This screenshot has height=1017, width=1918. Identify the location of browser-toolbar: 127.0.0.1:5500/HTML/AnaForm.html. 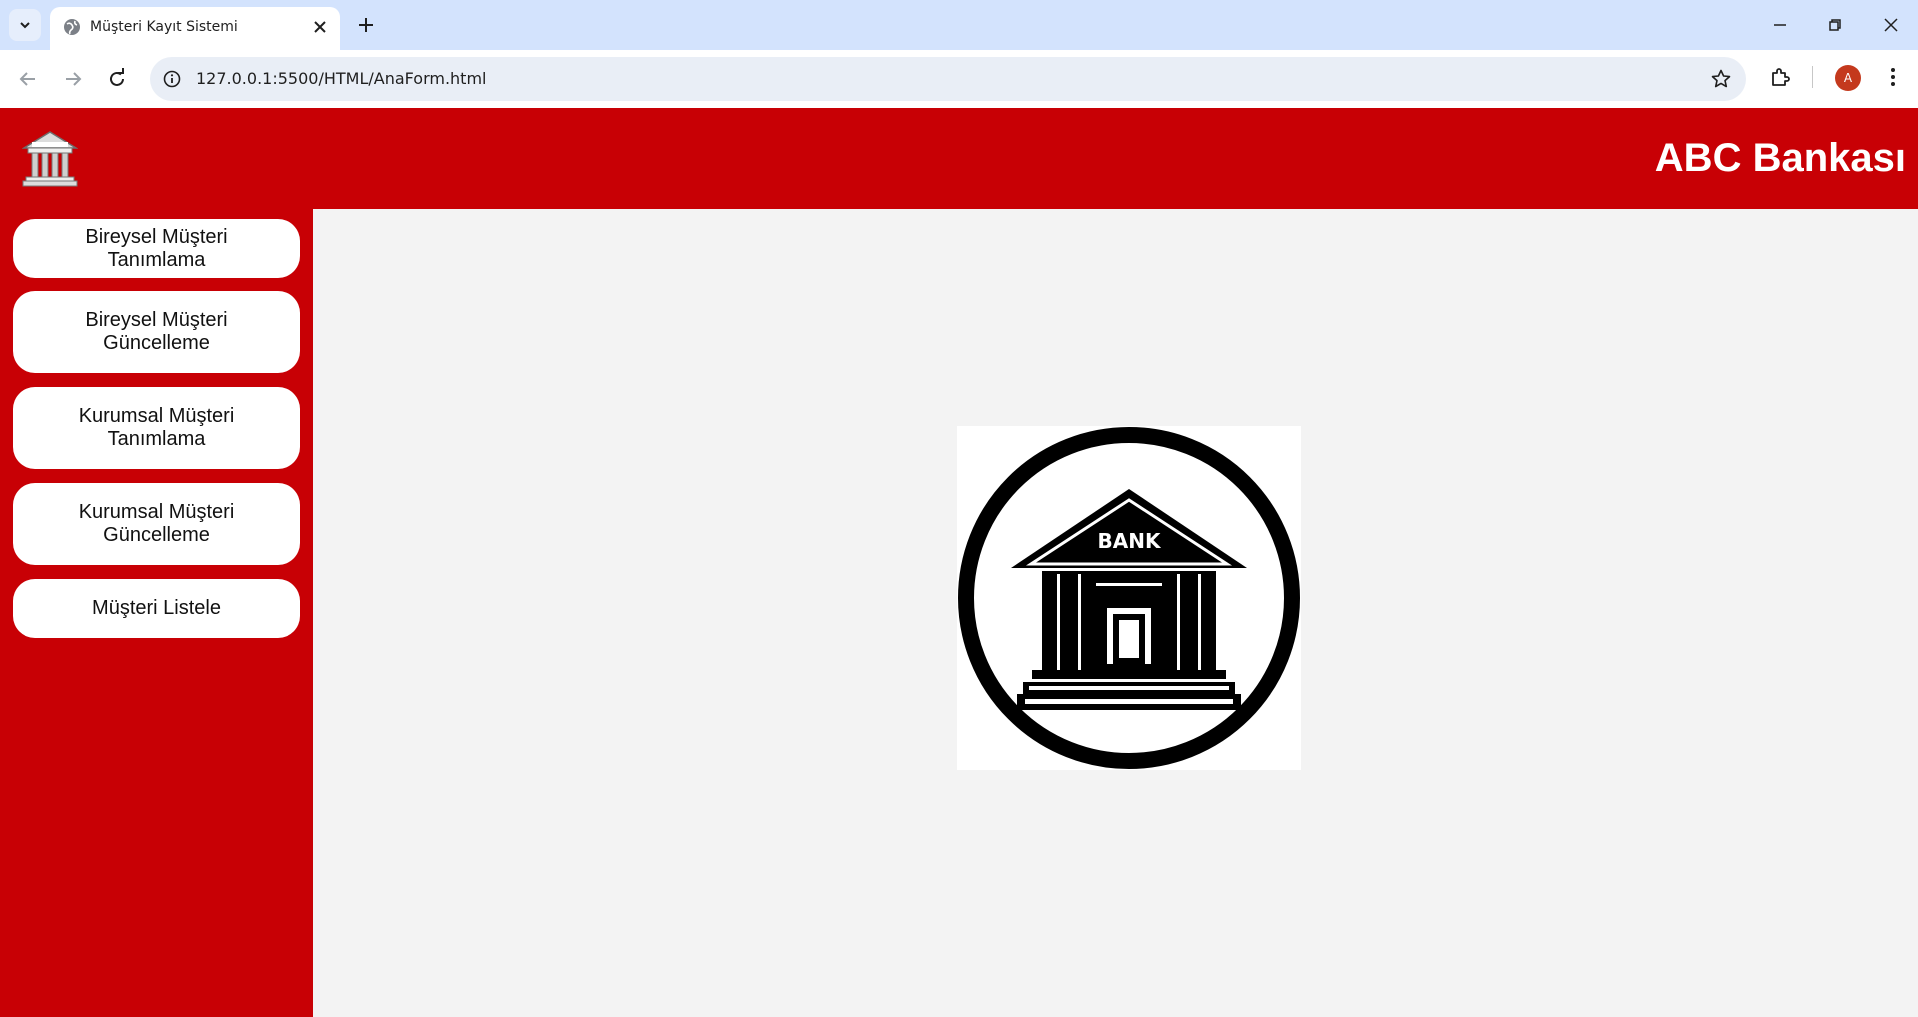
(959, 79).